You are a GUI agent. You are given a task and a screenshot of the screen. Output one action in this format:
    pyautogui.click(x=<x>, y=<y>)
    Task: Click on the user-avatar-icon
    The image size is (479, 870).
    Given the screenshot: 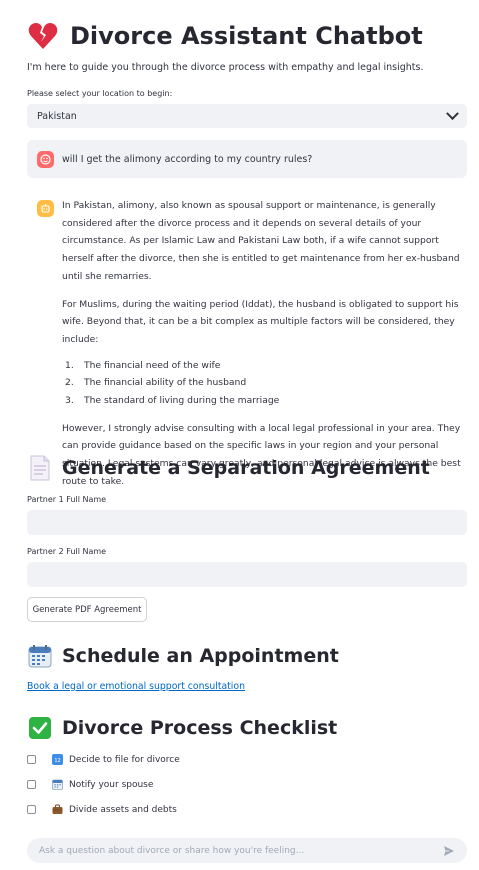 What is the action you would take?
    pyautogui.click(x=45, y=159)
    